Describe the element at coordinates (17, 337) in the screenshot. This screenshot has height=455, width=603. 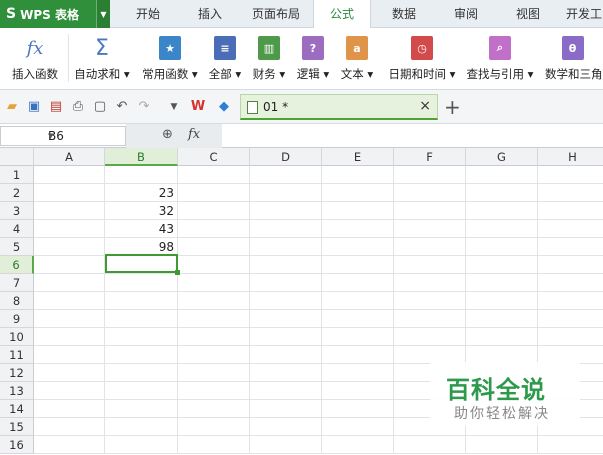
I see `row-header-10: 10` at that location.